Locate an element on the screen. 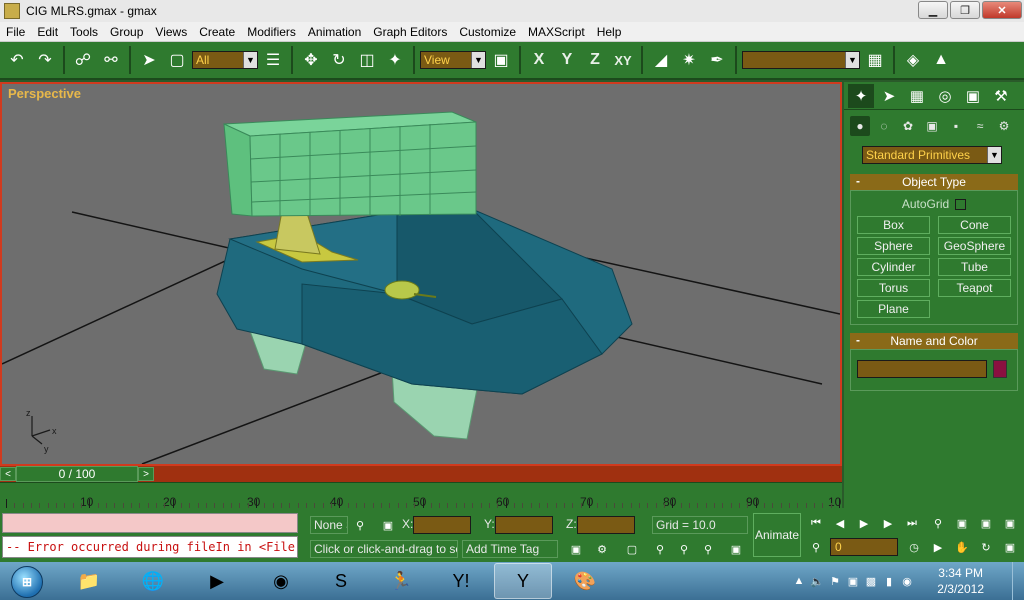 Image resolution: width=1024 pixels, height=600 pixels. animate-button: Animate is located at coordinates (777, 535).